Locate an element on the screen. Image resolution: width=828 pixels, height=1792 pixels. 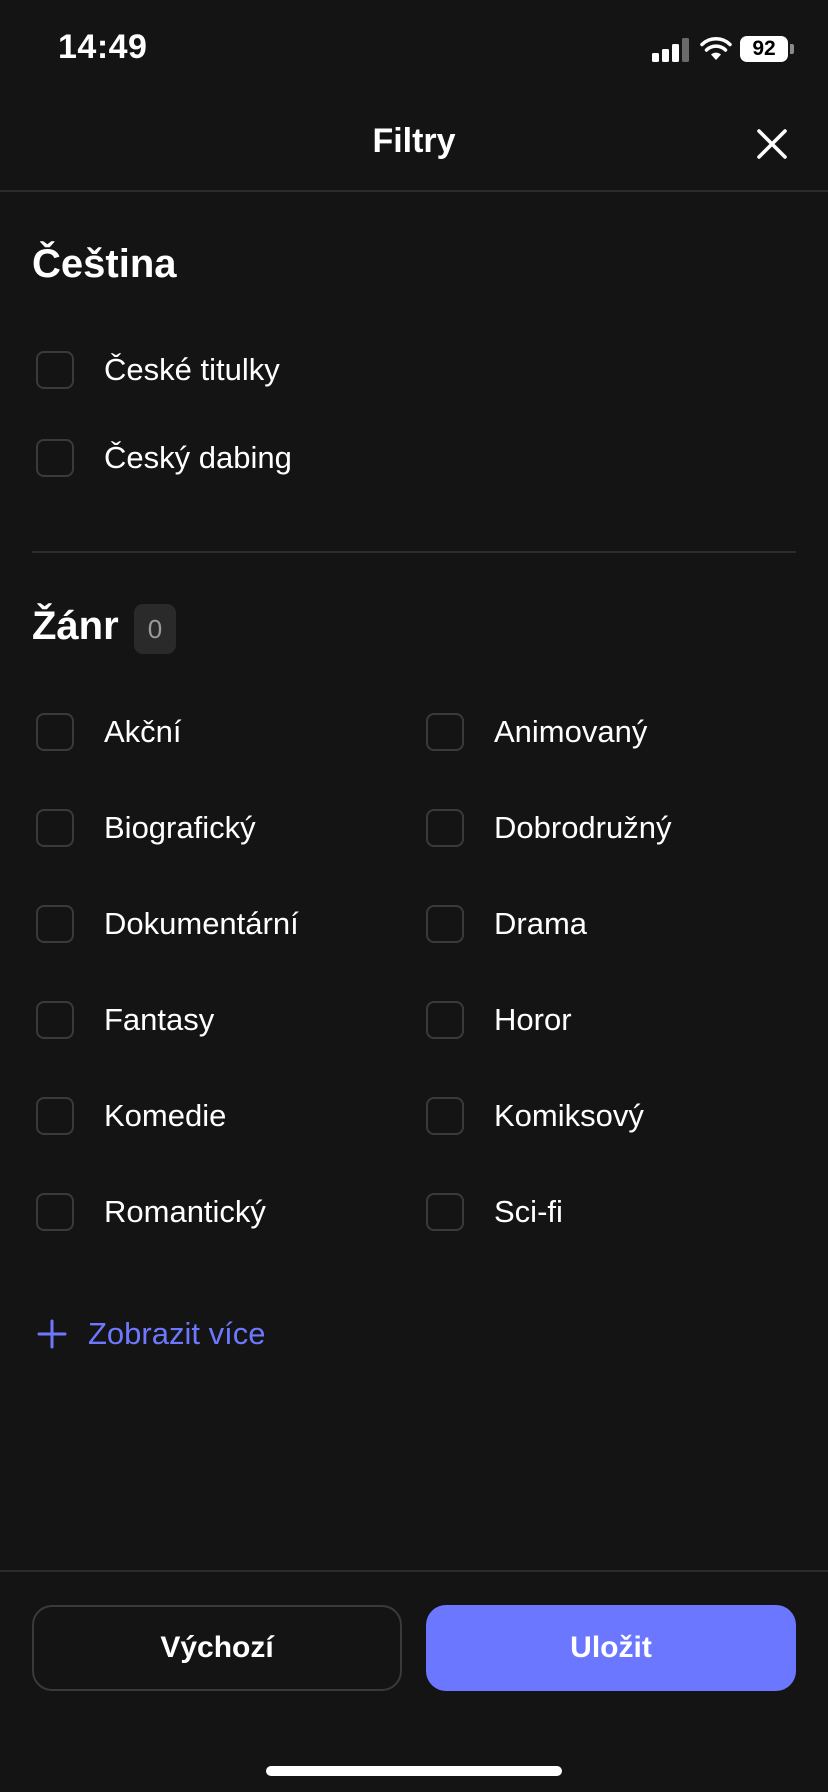
option-label: Horor is located at coordinates (533, 1019).